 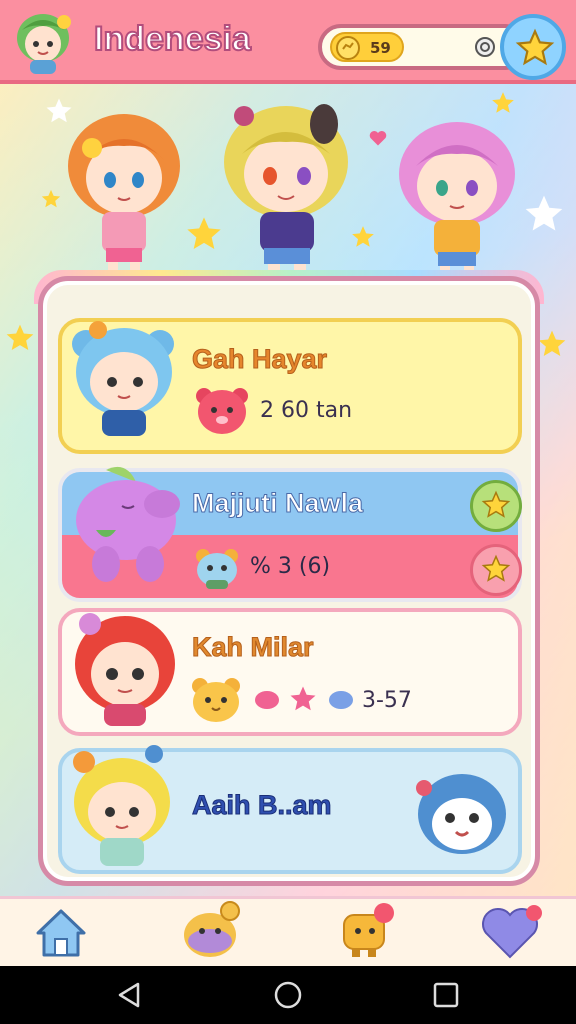 I want to click on pink-bear-icon, so click(x=222, y=411).